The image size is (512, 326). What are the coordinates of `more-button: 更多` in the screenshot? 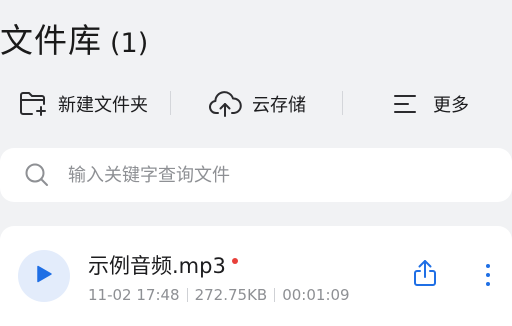 It's located at (431, 104).